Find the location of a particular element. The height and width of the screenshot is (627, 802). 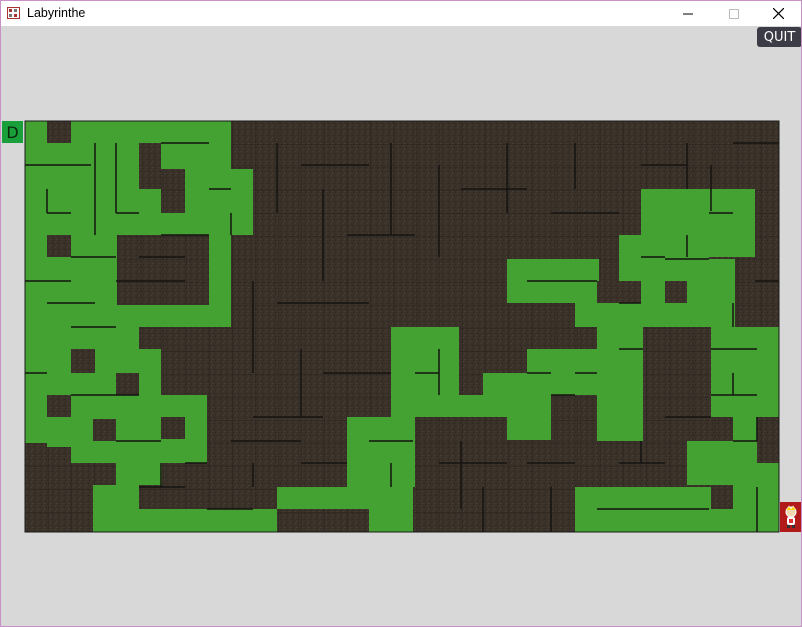

minimize-button is located at coordinates (688, 13).